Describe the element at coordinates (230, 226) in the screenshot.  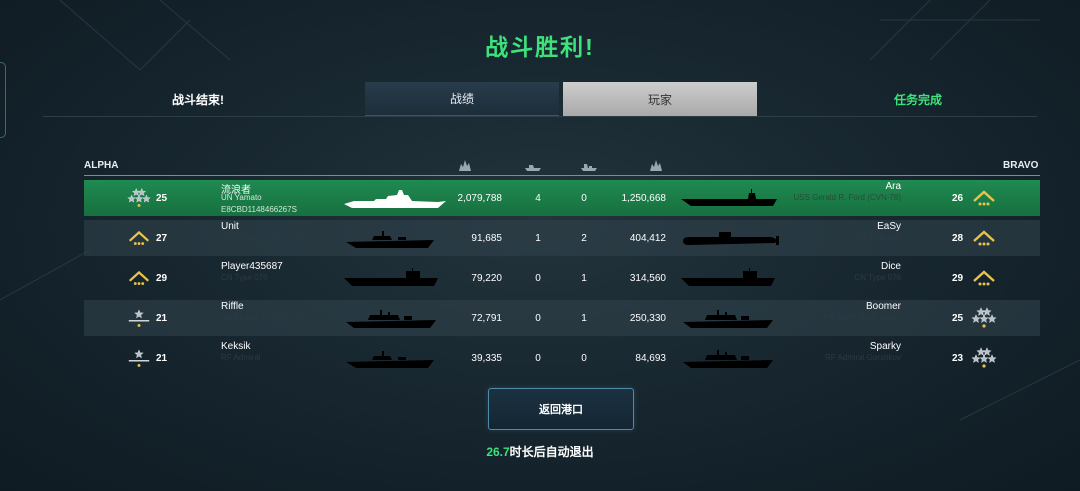
I see `alpha-player-name: Unit` at that location.